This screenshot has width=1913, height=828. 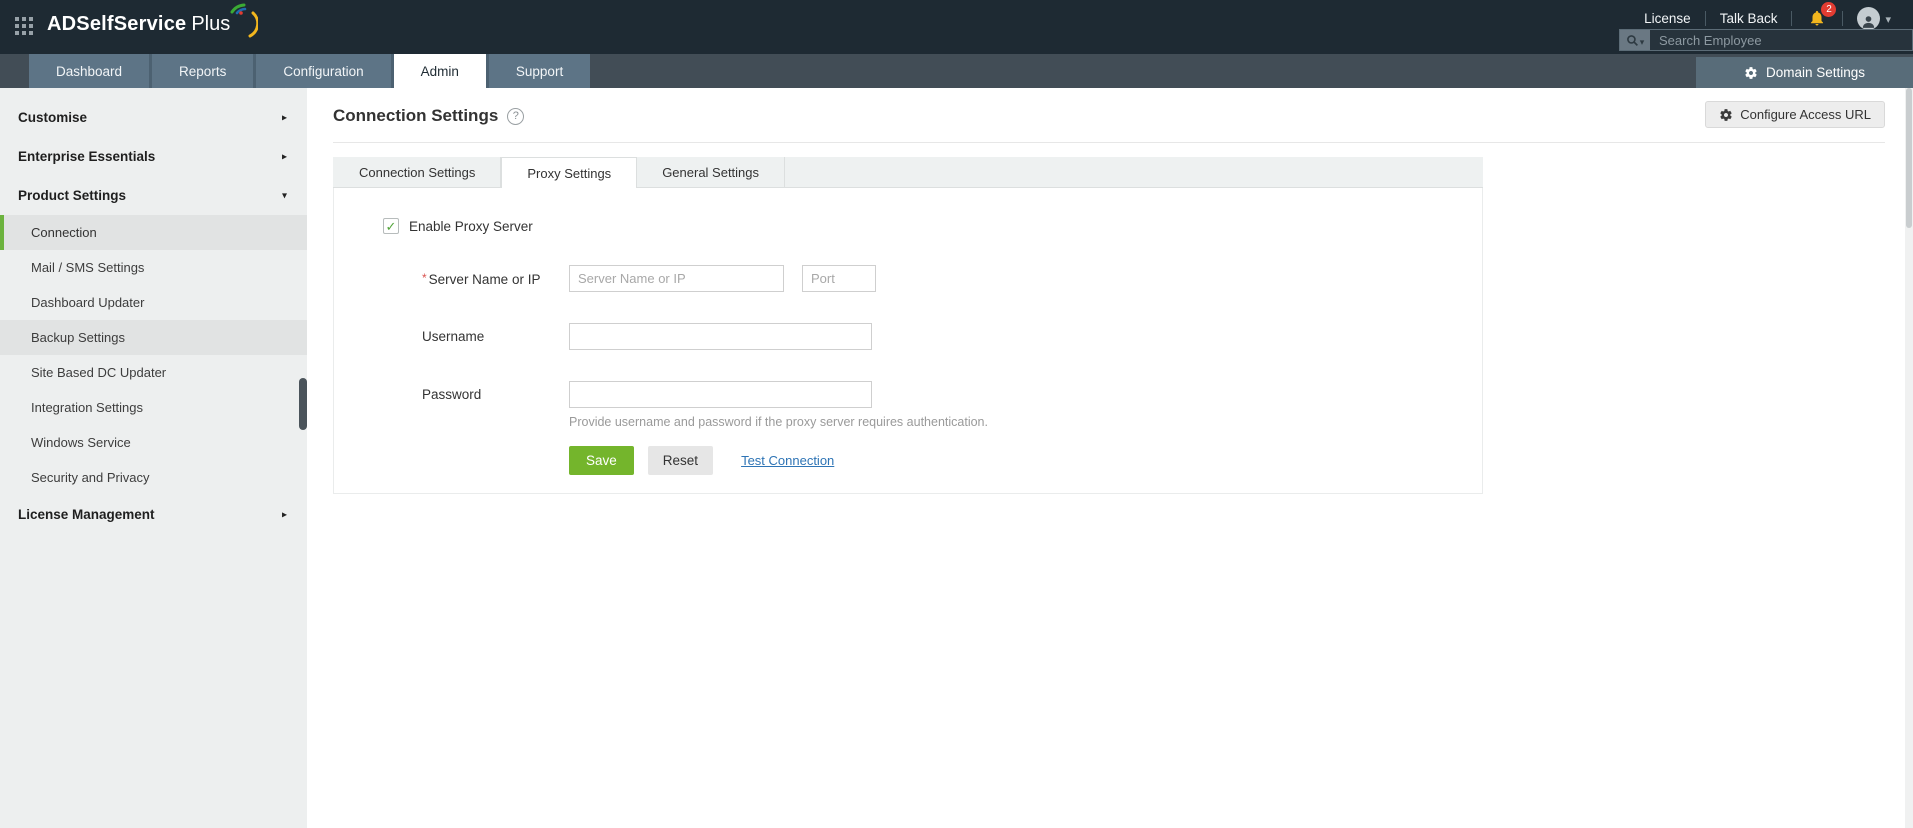 I want to click on page-title: Connection Settings, so click(x=416, y=115).